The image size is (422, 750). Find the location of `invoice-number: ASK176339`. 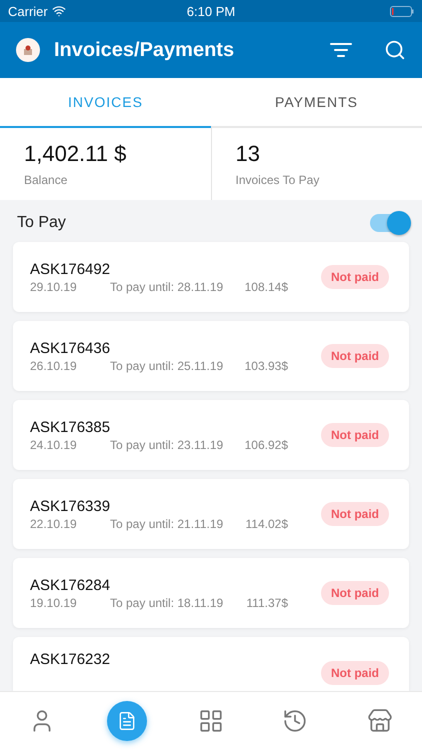

invoice-number: ASK176339 is located at coordinates (71, 506).